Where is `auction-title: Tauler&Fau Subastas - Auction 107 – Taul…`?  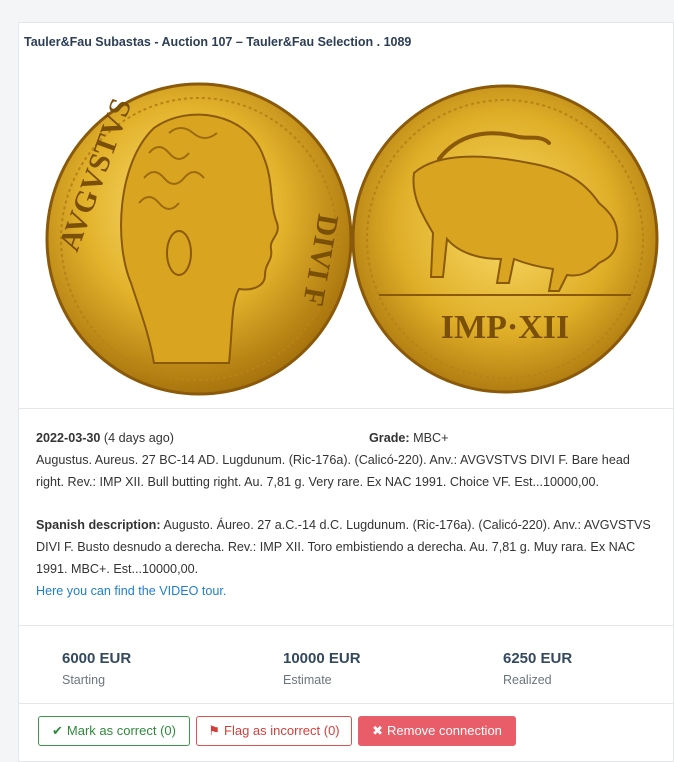
auction-title: Tauler&Fau Subastas - Auction 107 – Taul… is located at coordinates (217, 42).